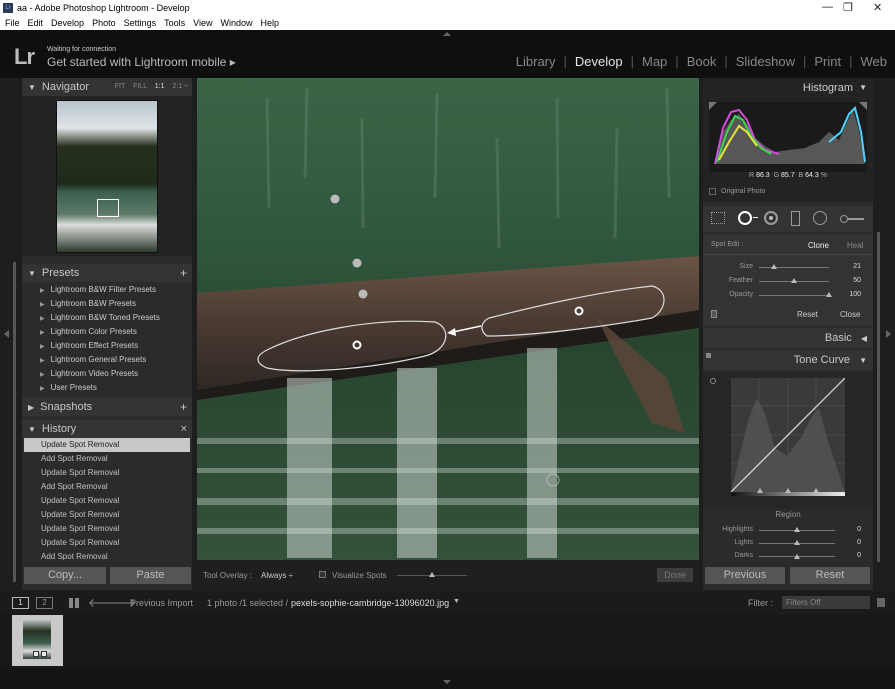 The image size is (895, 689). I want to click on highlights-value: 0, so click(859, 529).